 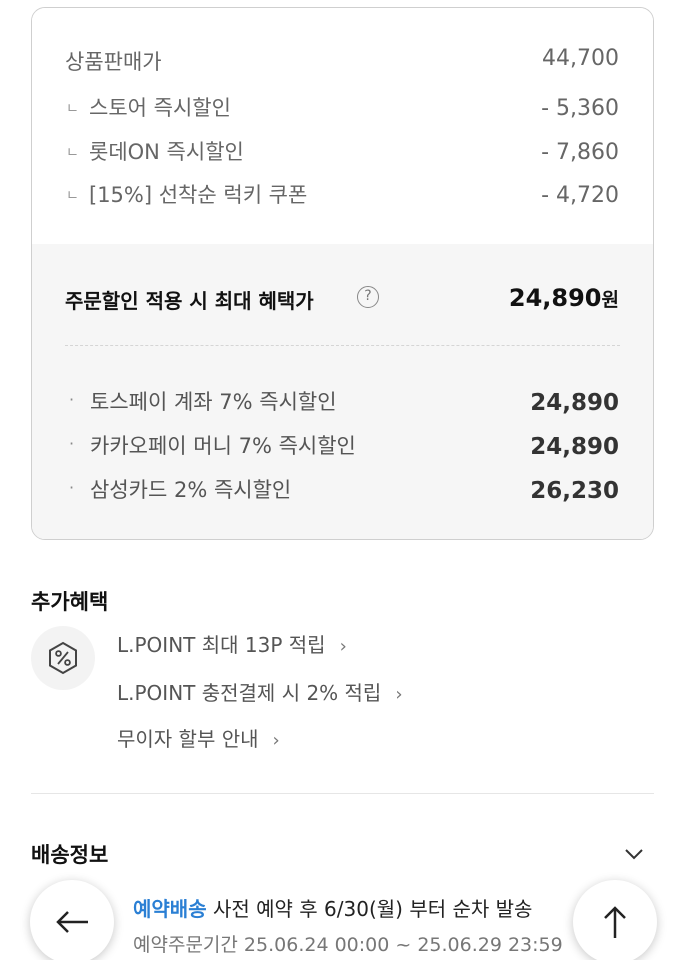 I want to click on discount-row: ㄴ 스토어 즉시할인 - 5,360, so click(x=342, y=109).